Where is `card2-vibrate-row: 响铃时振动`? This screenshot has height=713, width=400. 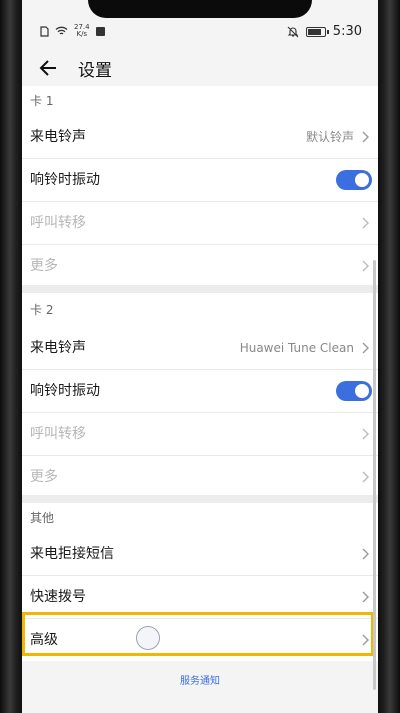
card2-vibrate-row: 响铃时振动 is located at coordinates (200, 391).